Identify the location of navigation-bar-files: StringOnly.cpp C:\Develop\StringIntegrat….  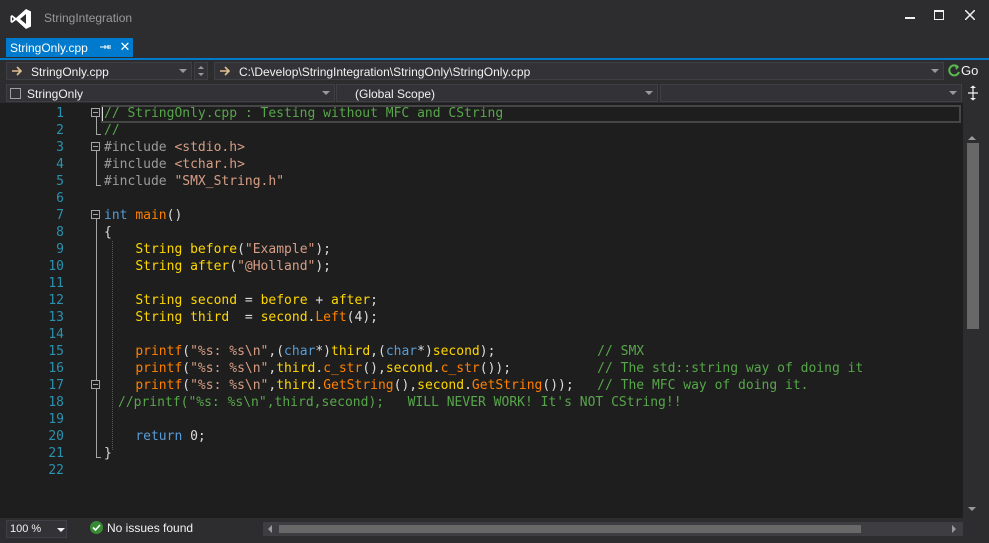
(494, 71).